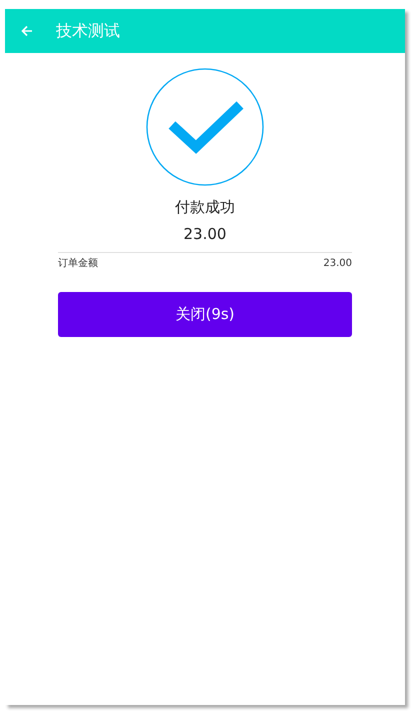 This screenshot has height=717, width=416. What do you see at coordinates (78, 264) in the screenshot?
I see `detail-label: 订单金额` at bounding box center [78, 264].